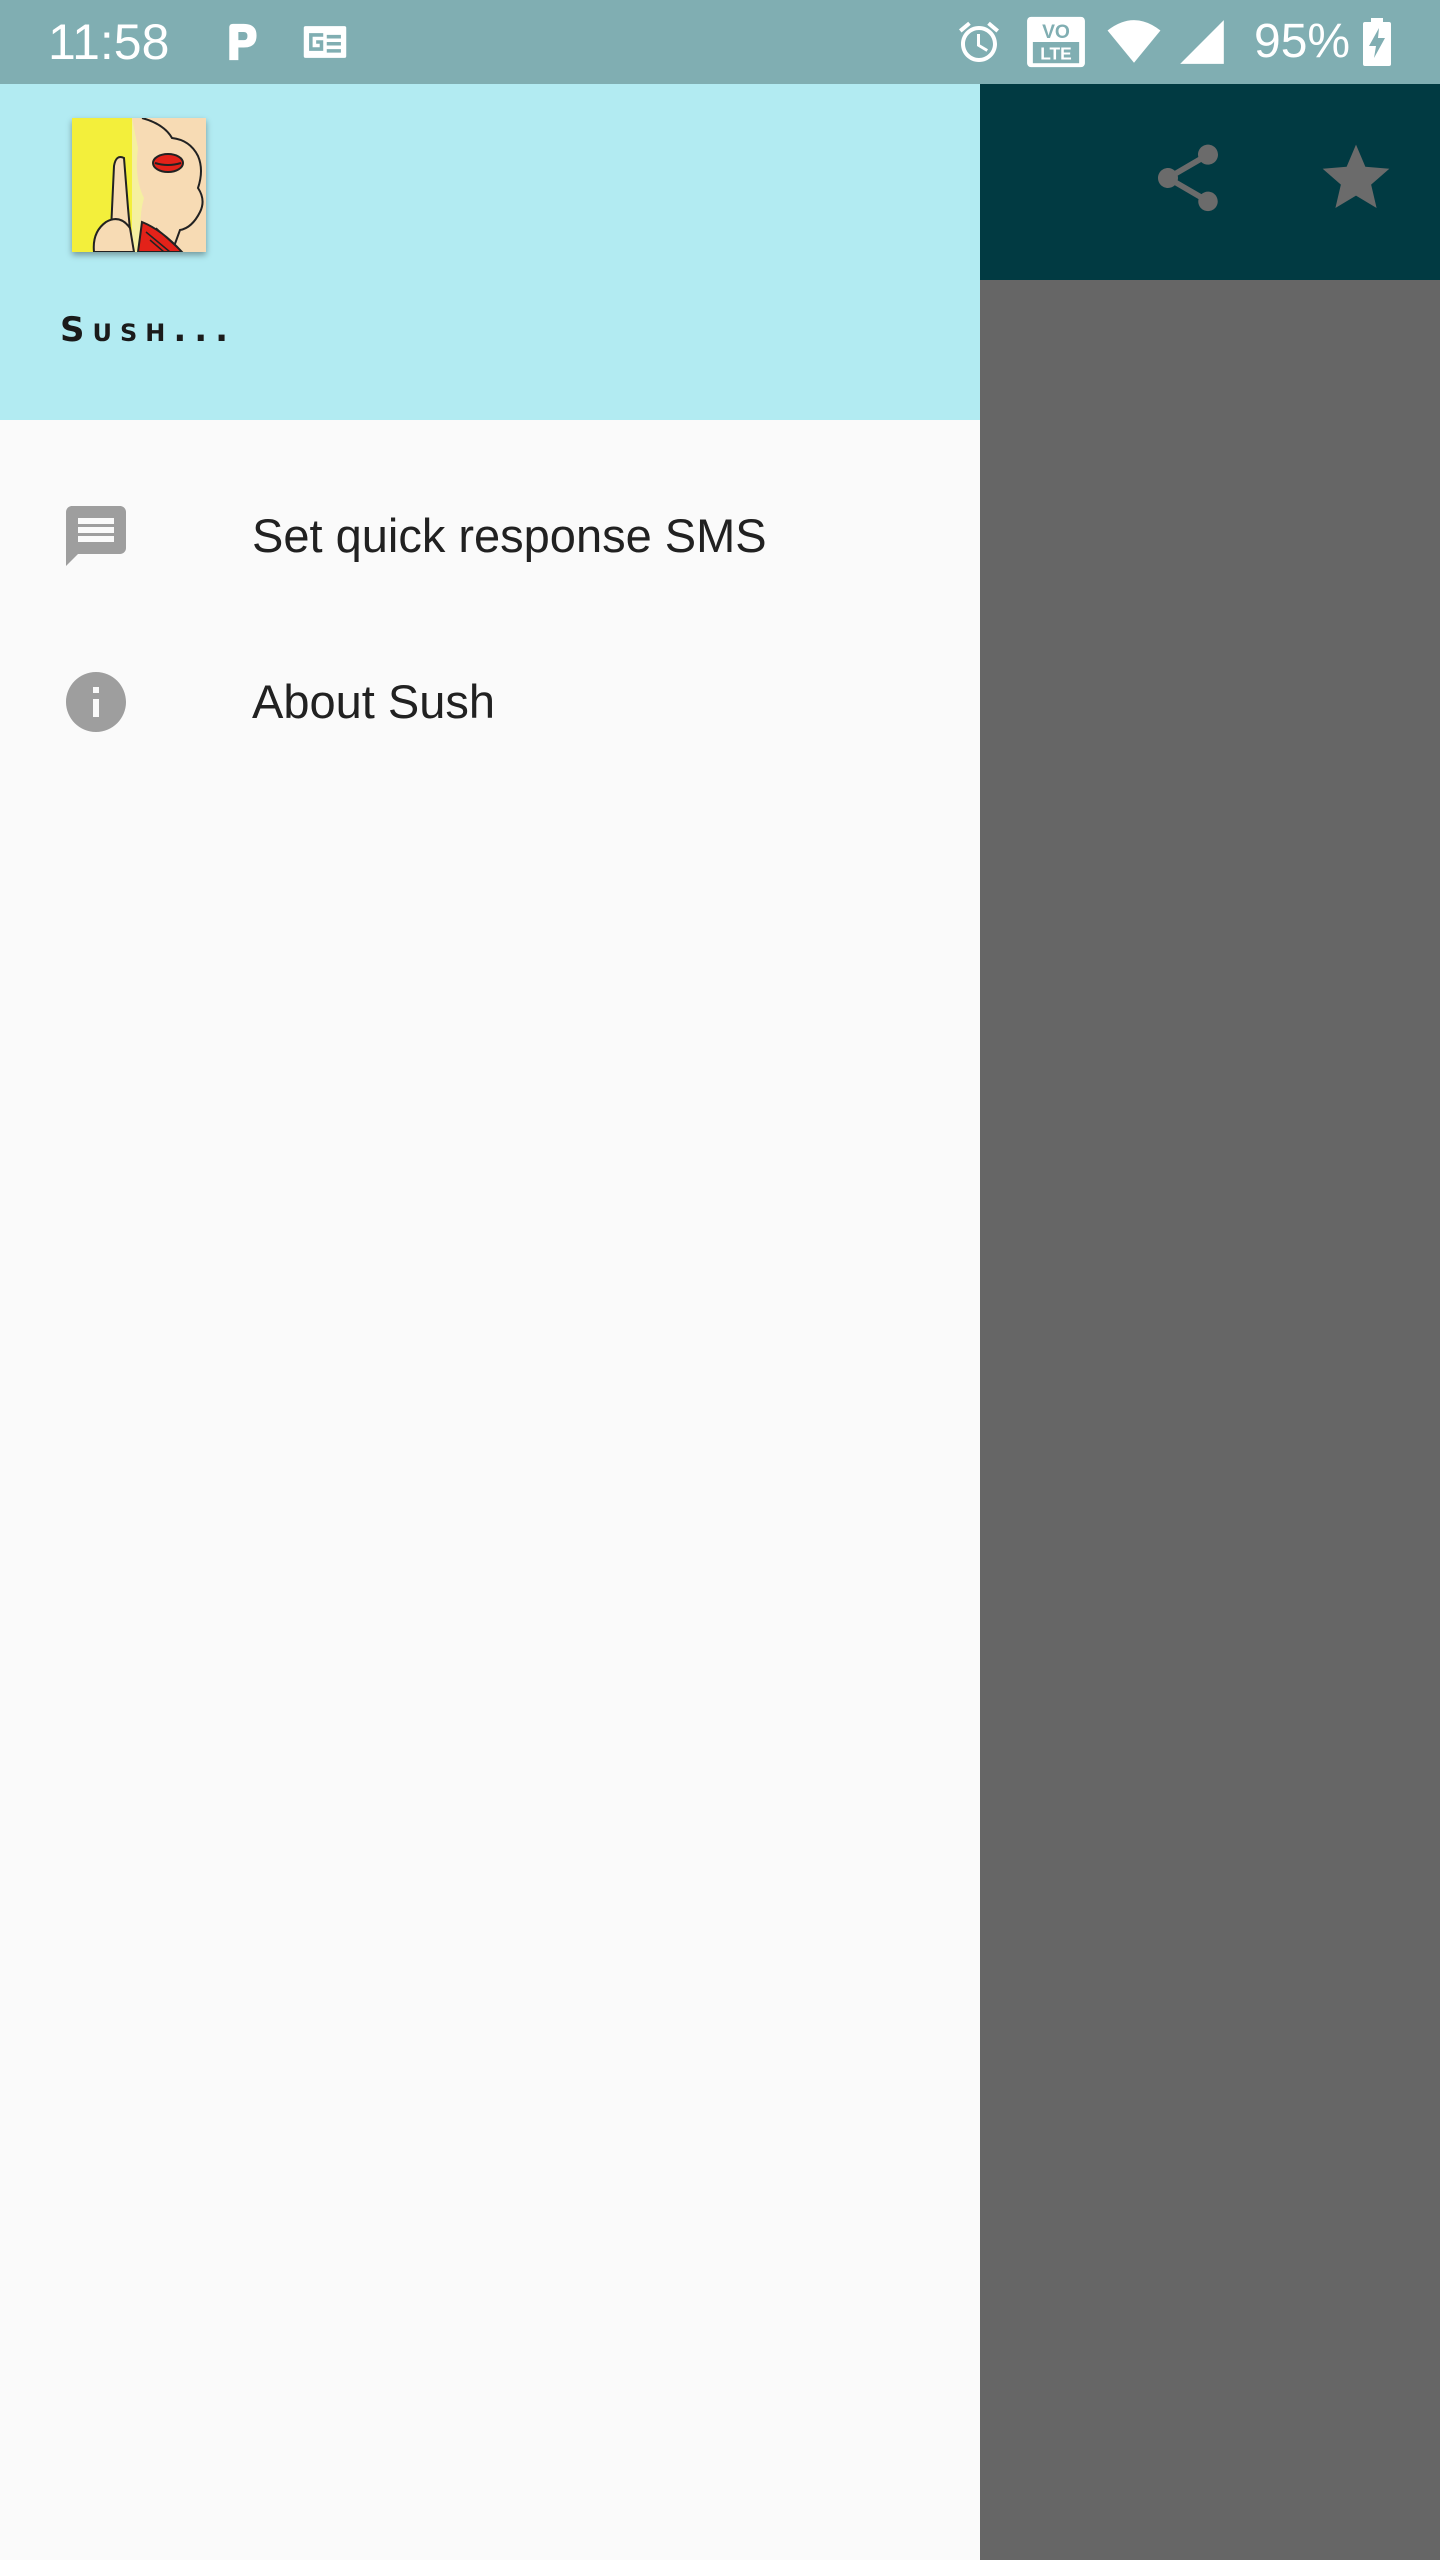 The height and width of the screenshot is (2560, 1440). I want to click on menu-item-quick-response-sms: Set quick response SMS, so click(490, 534).